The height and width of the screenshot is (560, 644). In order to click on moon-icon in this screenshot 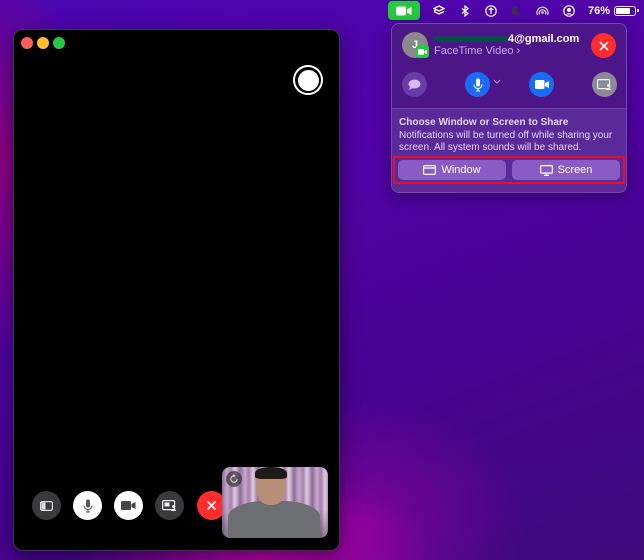, I will do `click(516, 10)`.